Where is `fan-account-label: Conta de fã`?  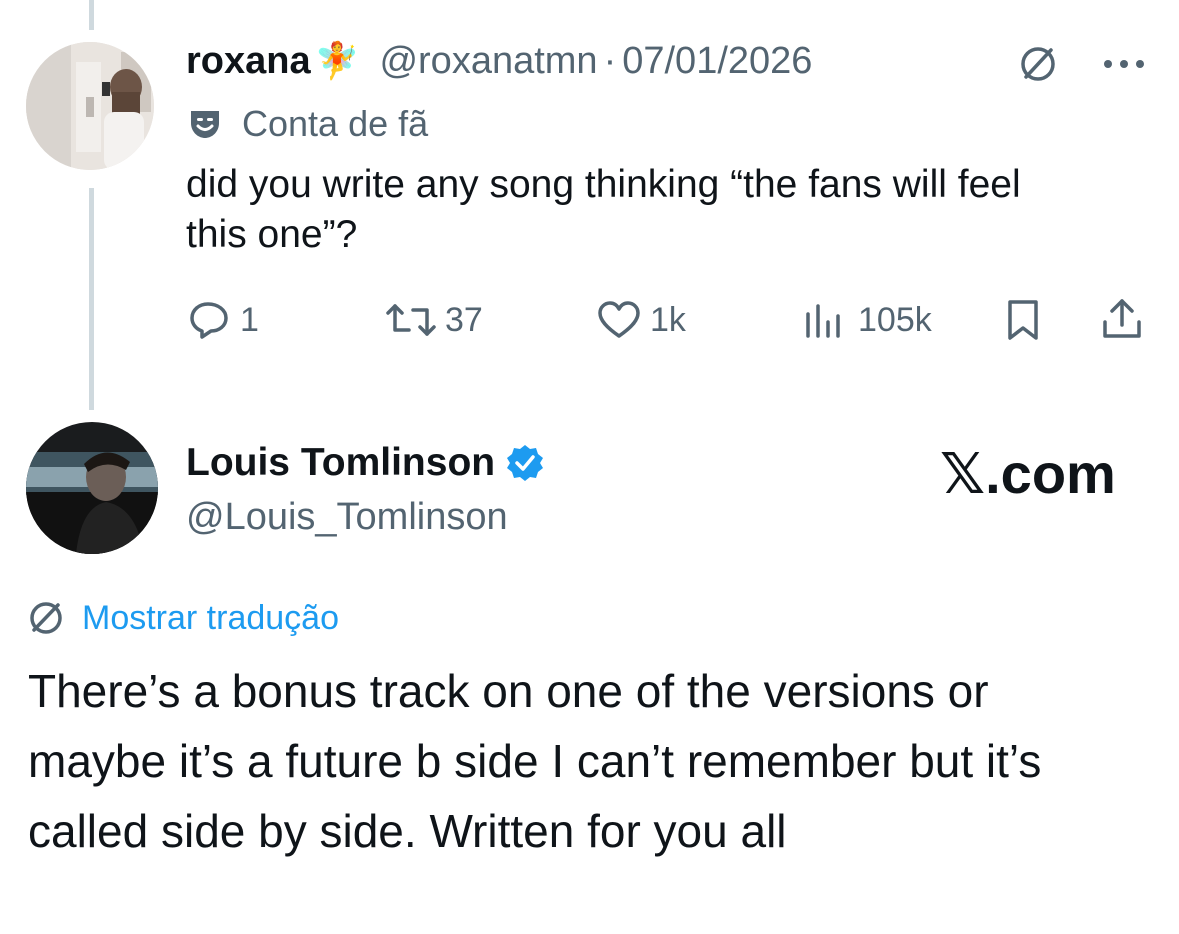 fan-account-label: Conta de fã is located at coordinates (308, 124).